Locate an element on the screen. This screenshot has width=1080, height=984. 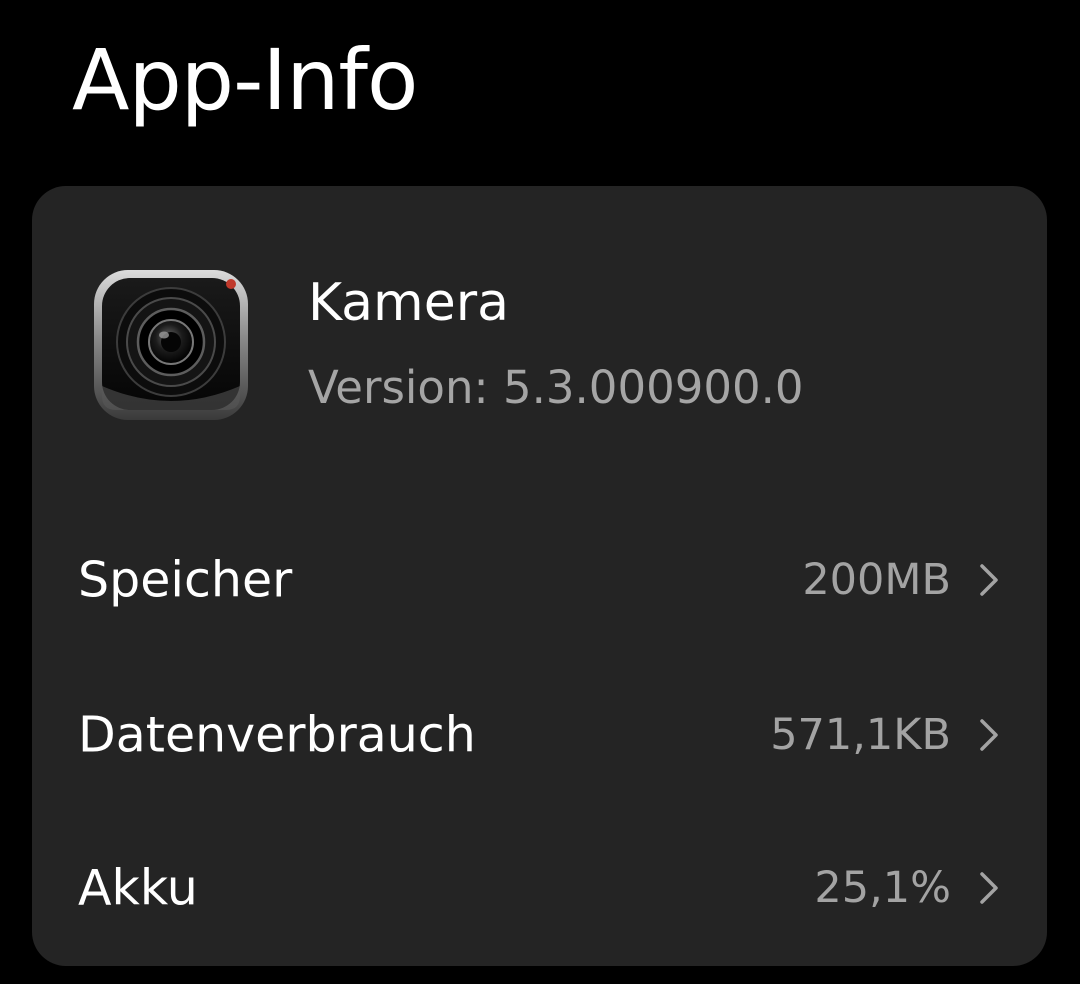
app-header: Kamera Version: 5.3.000900.0 is located at coordinates (542, 346).